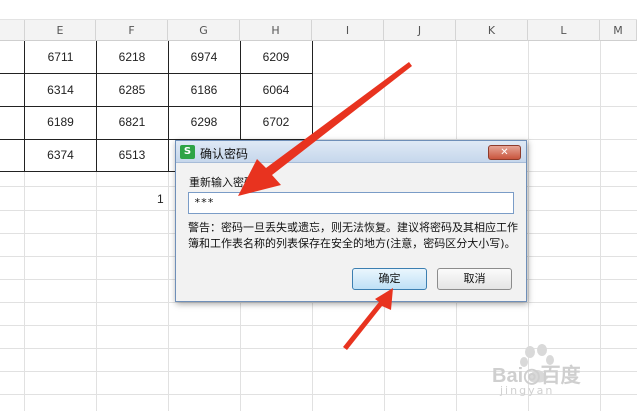 This screenshot has height=411, width=637. I want to click on table-cell: 6821, so click(132, 122).